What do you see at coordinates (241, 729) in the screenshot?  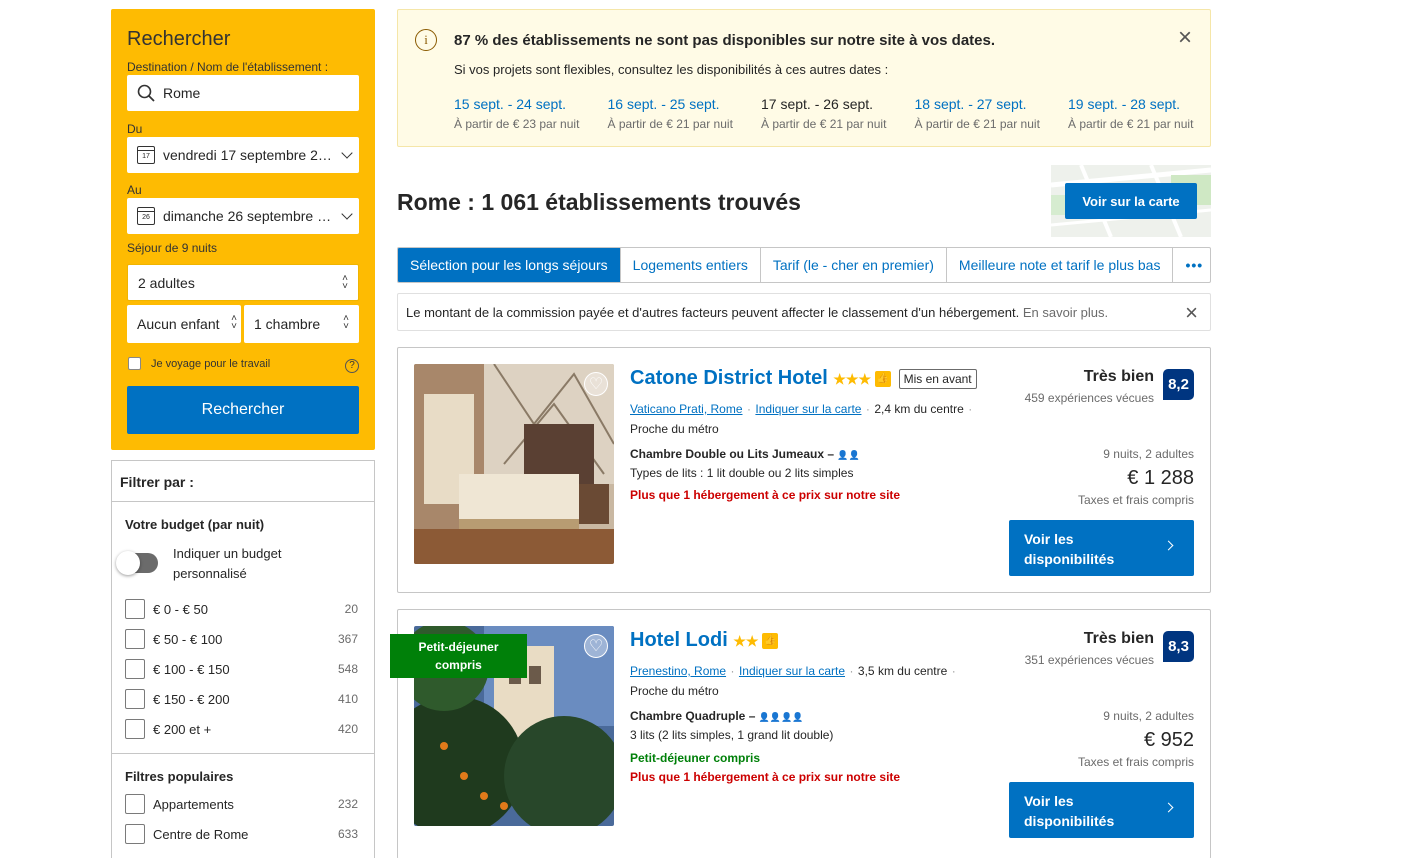 I see `budget-option: € 200 et + 420` at bounding box center [241, 729].